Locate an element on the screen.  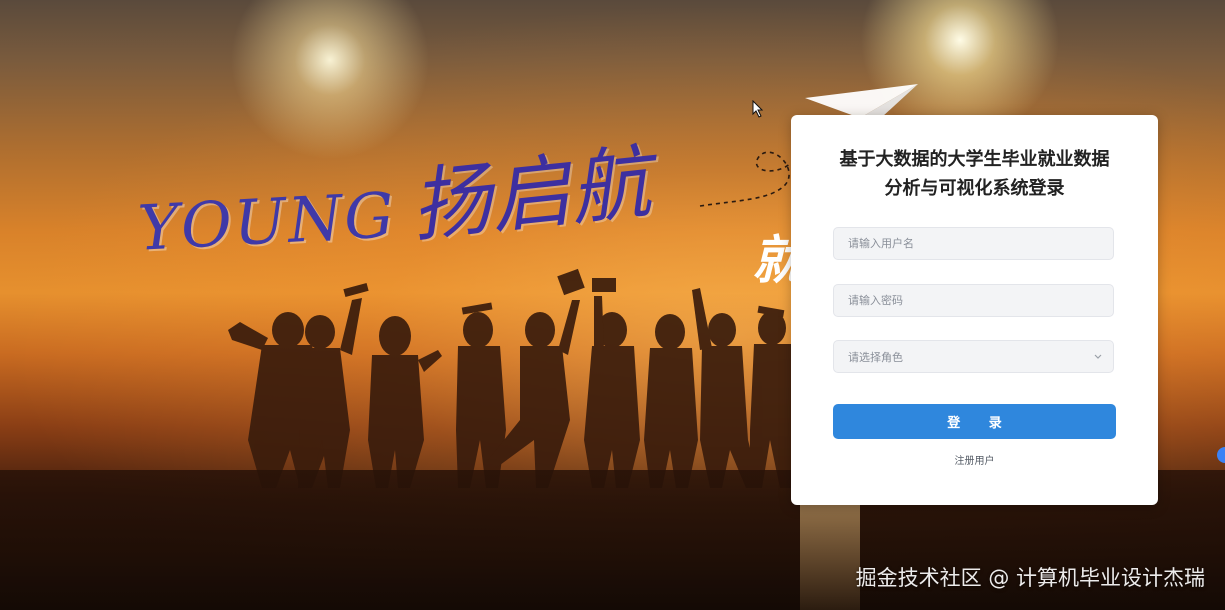
chevron-down-icon is located at coordinates (1098, 356).